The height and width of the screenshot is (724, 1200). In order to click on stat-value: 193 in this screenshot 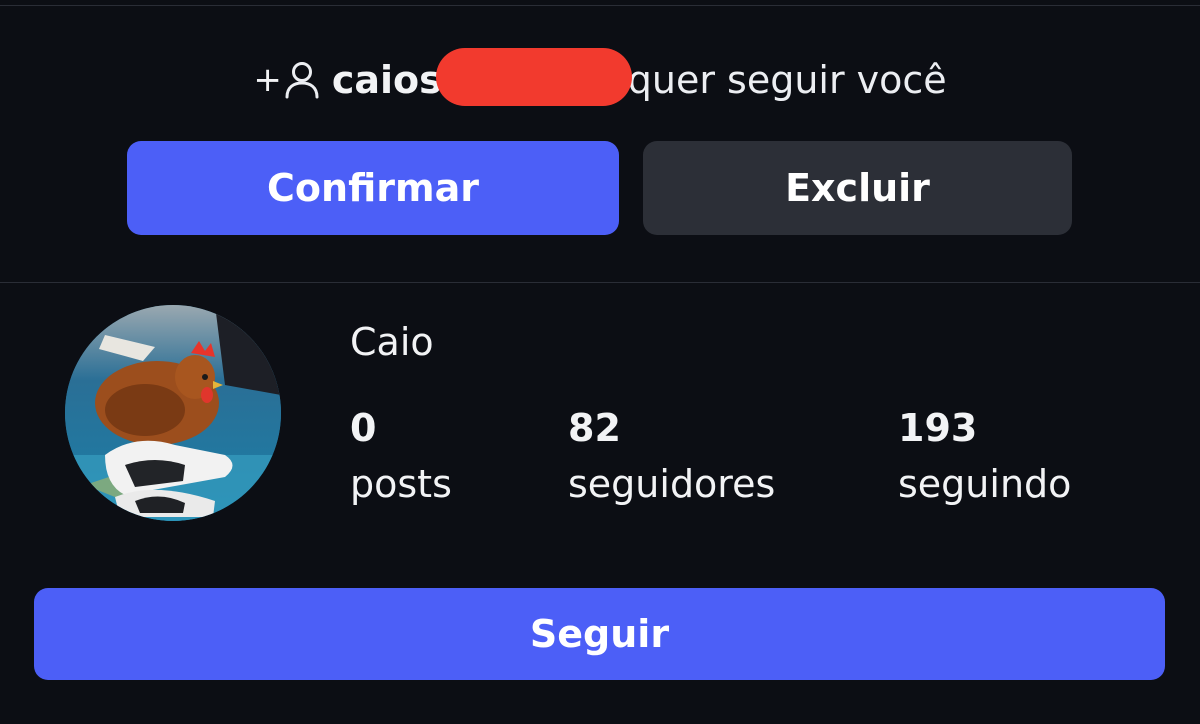, I will do `click(938, 428)`.